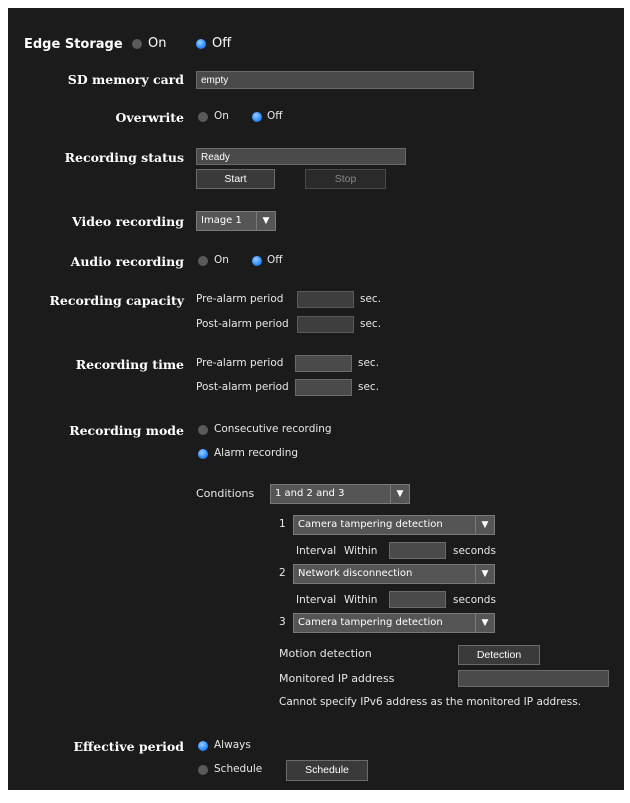  What do you see at coordinates (361, 551) in the screenshot?
I see `condition-1-within-label: Within` at bounding box center [361, 551].